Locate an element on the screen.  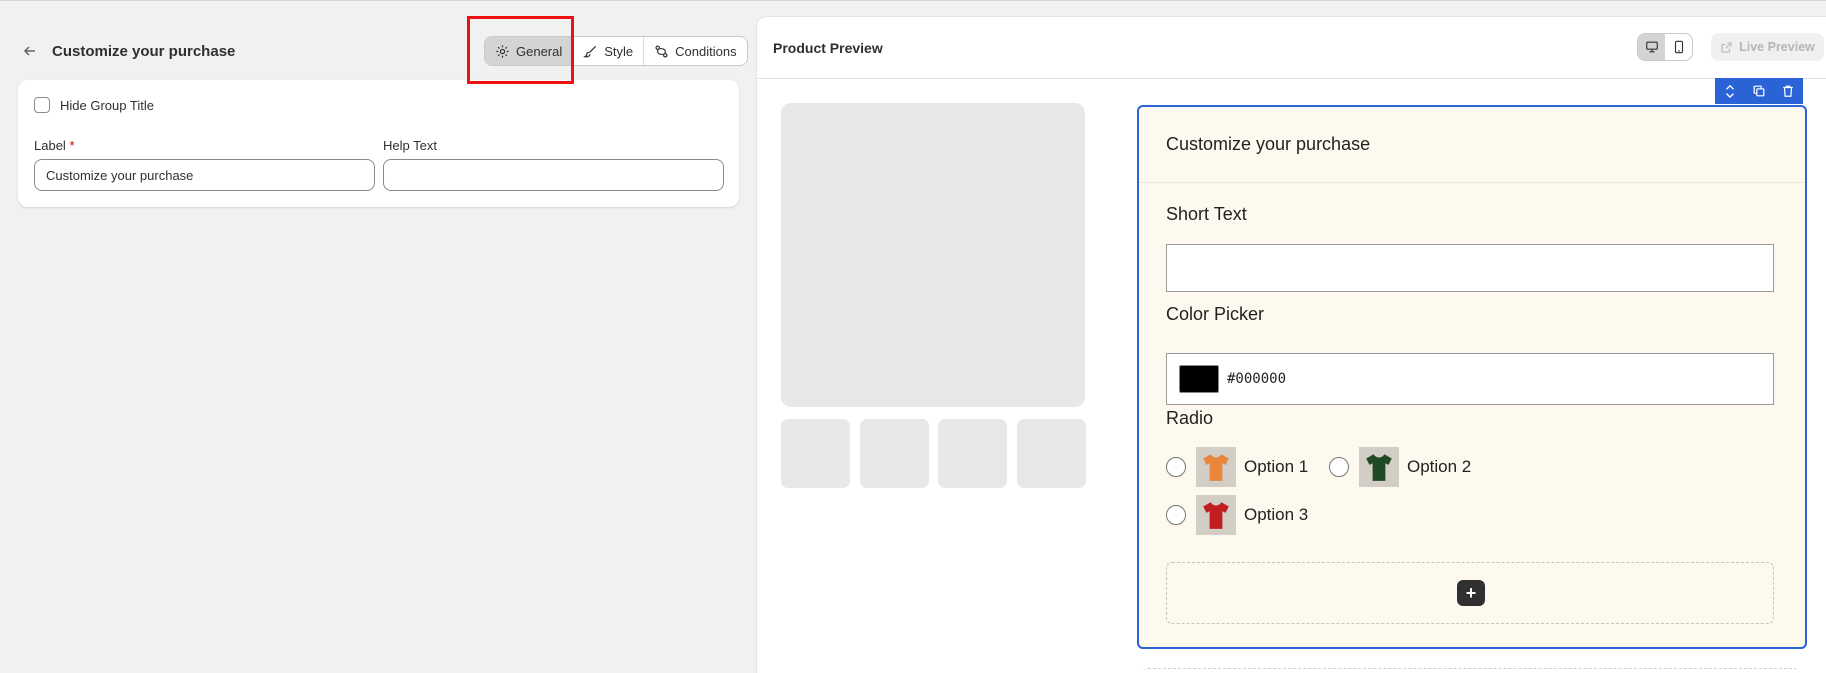
required-mark: * is located at coordinates (72, 145).